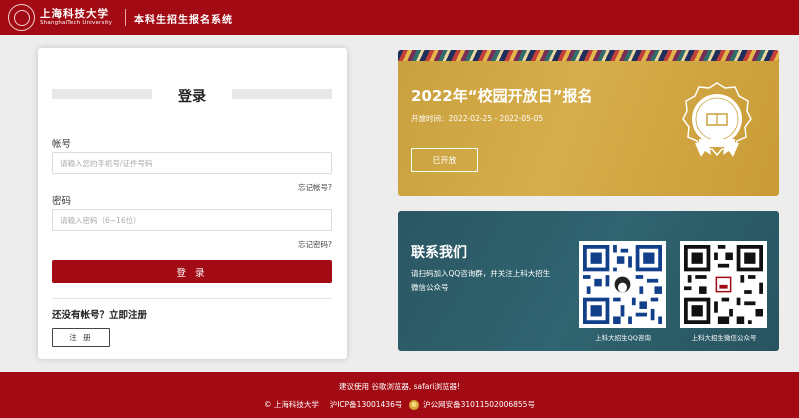 The height and width of the screenshot is (418, 799). What do you see at coordinates (588, 55) in the screenshot?
I see `decorative-pattern` at bounding box center [588, 55].